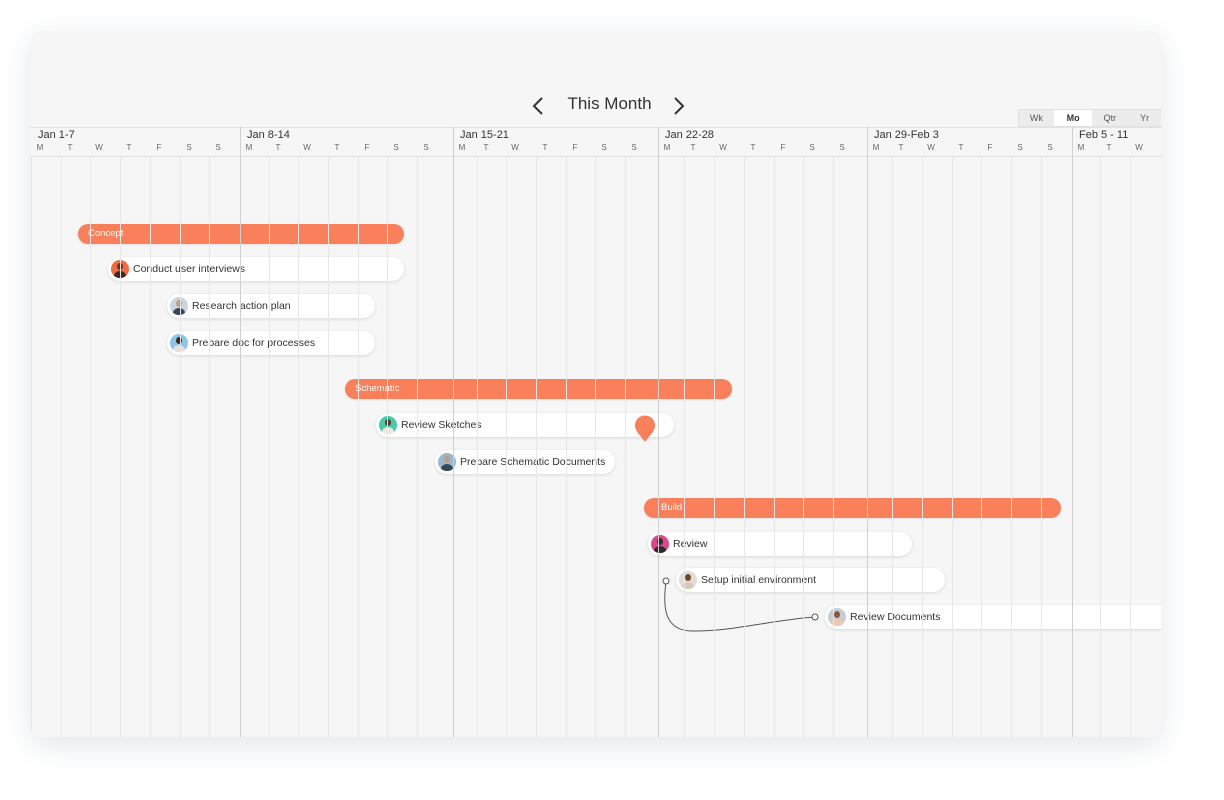  What do you see at coordinates (533, 462) in the screenshot?
I see `task-label: Prepare Schematic Documents` at bounding box center [533, 462].